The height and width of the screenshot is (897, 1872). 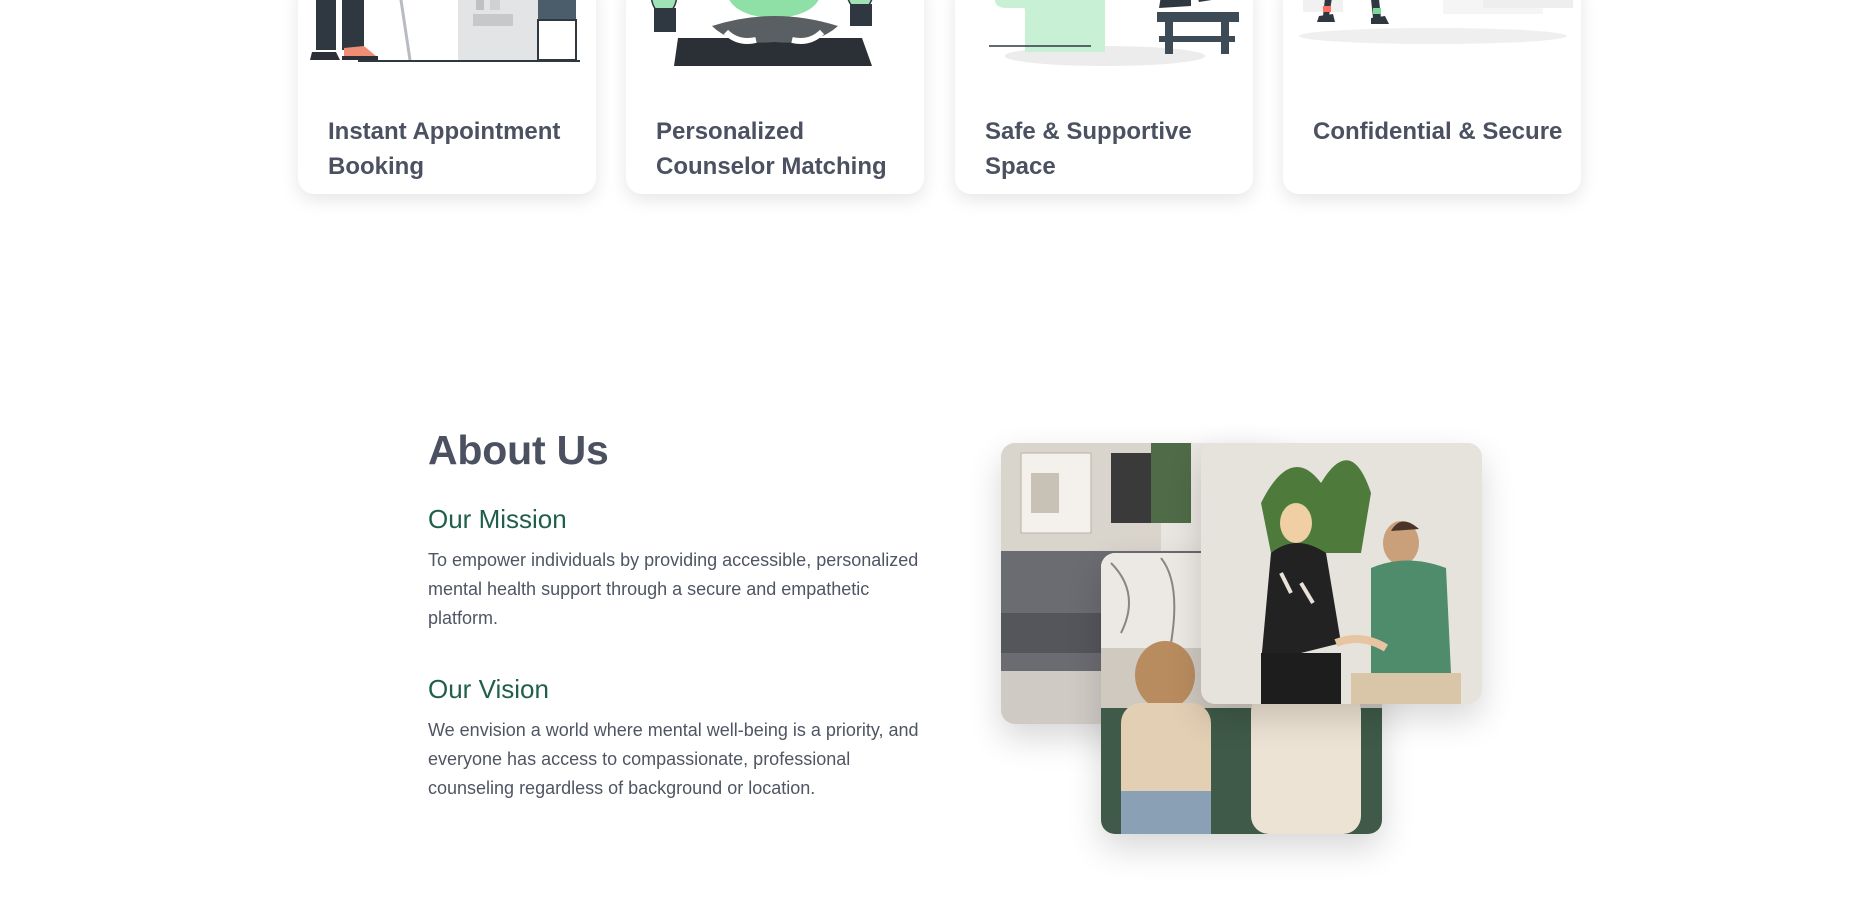 I want to click on mission-heading: Our Mission, so click(x=497, y=519).